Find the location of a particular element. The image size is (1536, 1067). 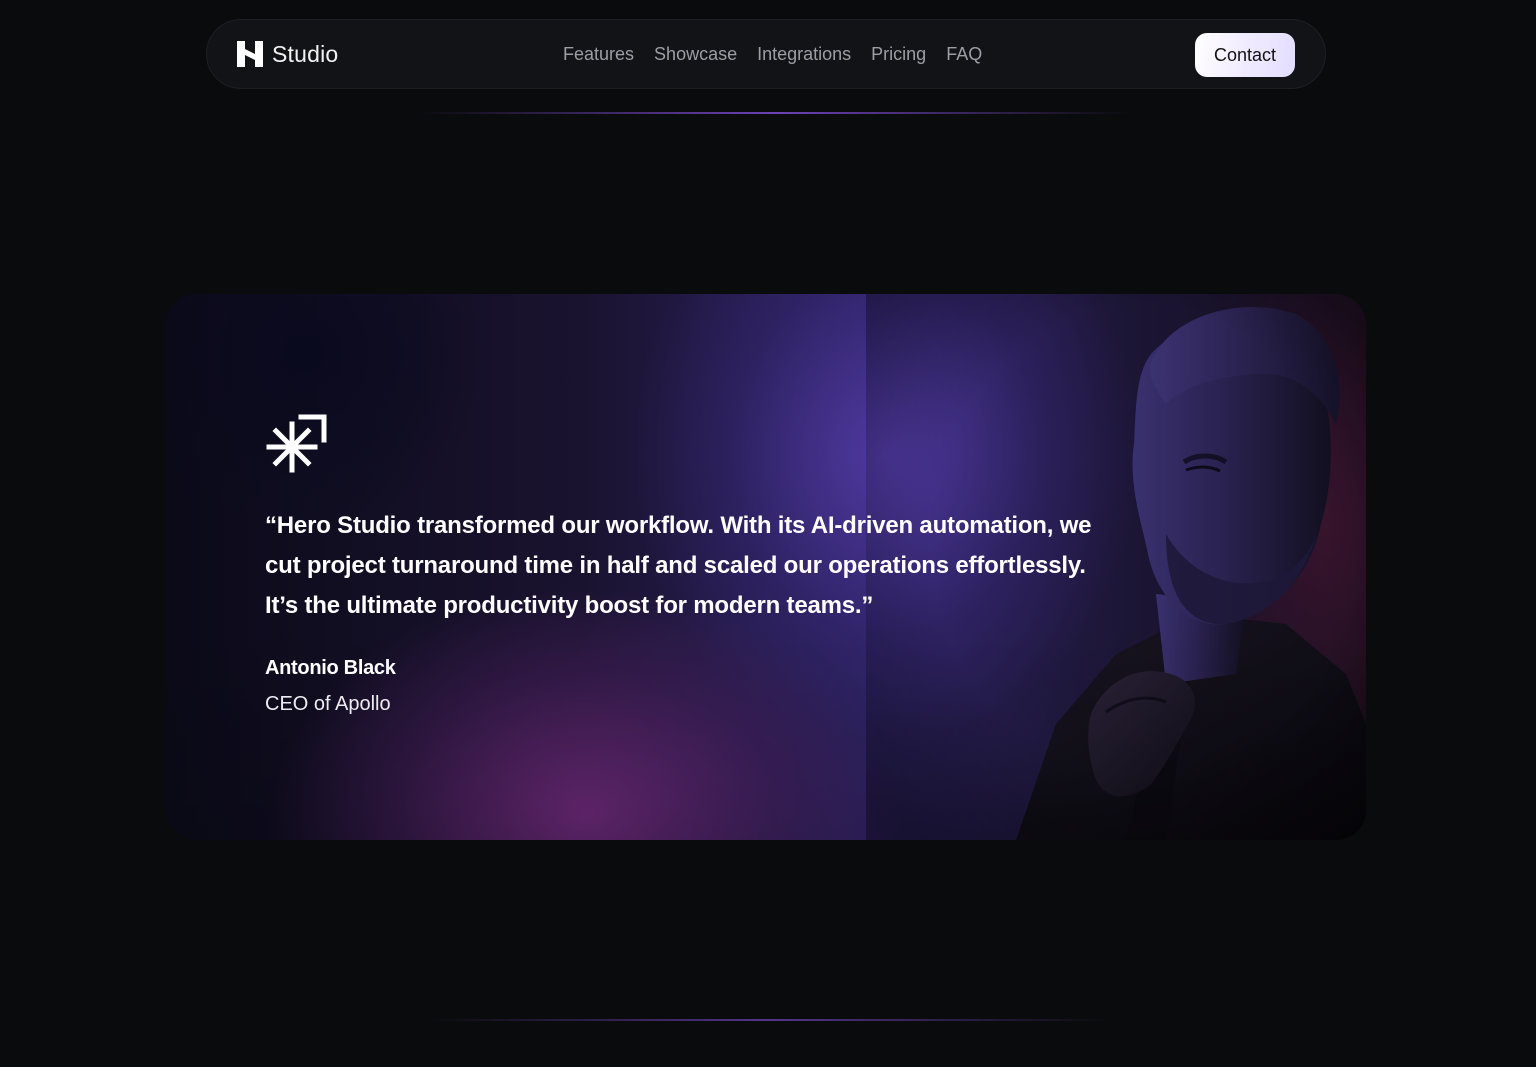

nav-item-integrations: Integrations is located at coordinates (804, 54).